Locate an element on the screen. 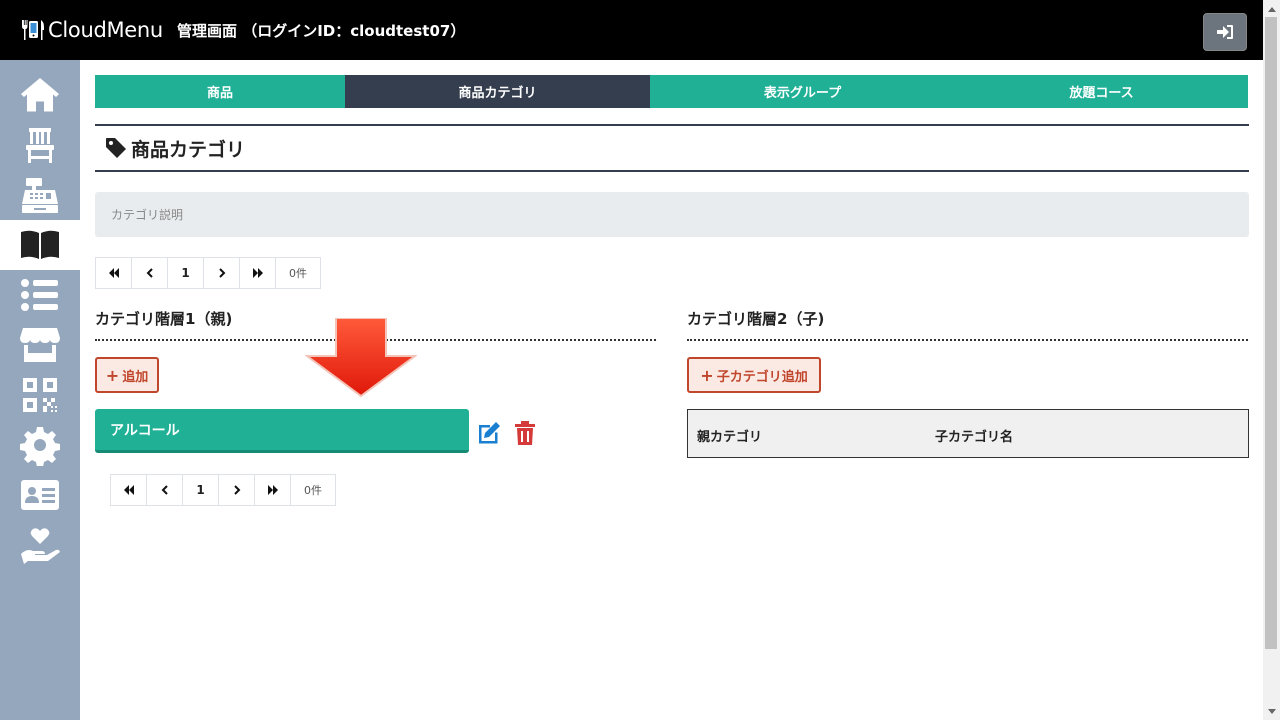  cloudmenu-logo: CloudMenu is located at coordinates (91, 30).